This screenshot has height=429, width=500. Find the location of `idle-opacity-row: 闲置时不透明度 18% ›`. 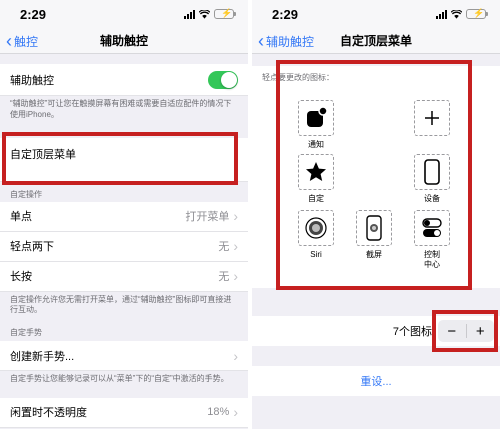

idle-opacity-row: 闲置时不透明度 18% › is located at coordinates (124, 412).